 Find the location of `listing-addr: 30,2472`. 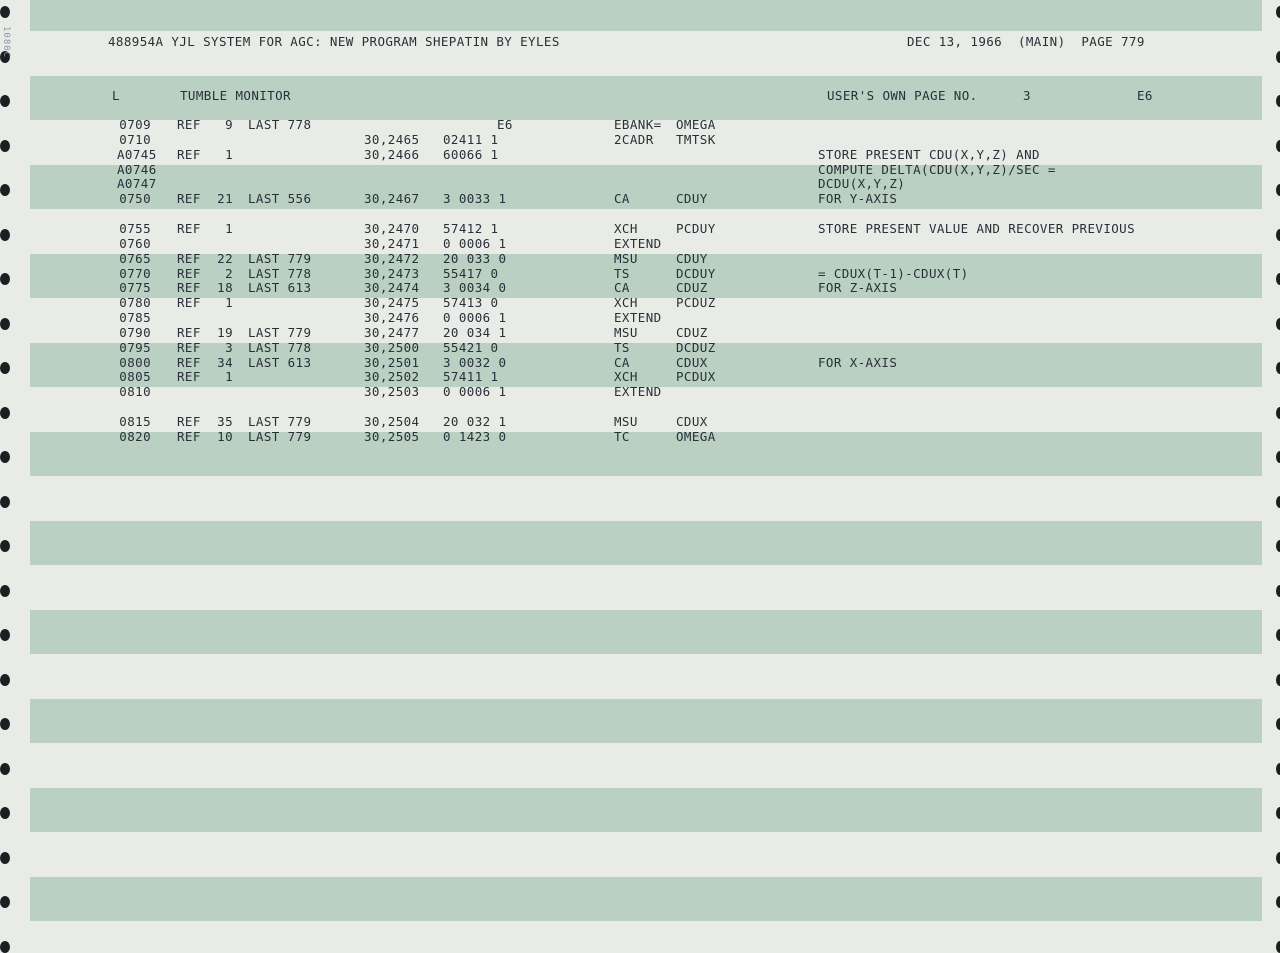

listing-addr: 30,2472 is located at coordinates (392, 258).